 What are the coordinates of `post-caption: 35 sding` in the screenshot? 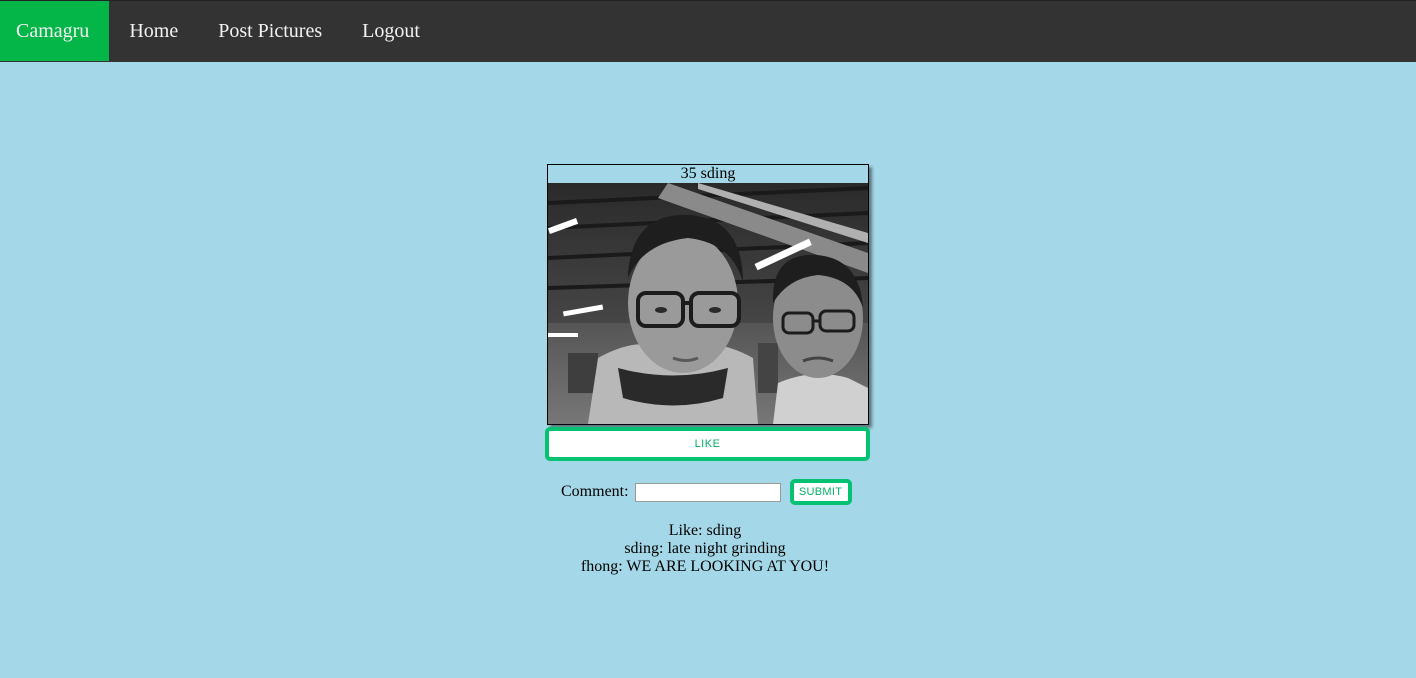 It's located at (708, 173).